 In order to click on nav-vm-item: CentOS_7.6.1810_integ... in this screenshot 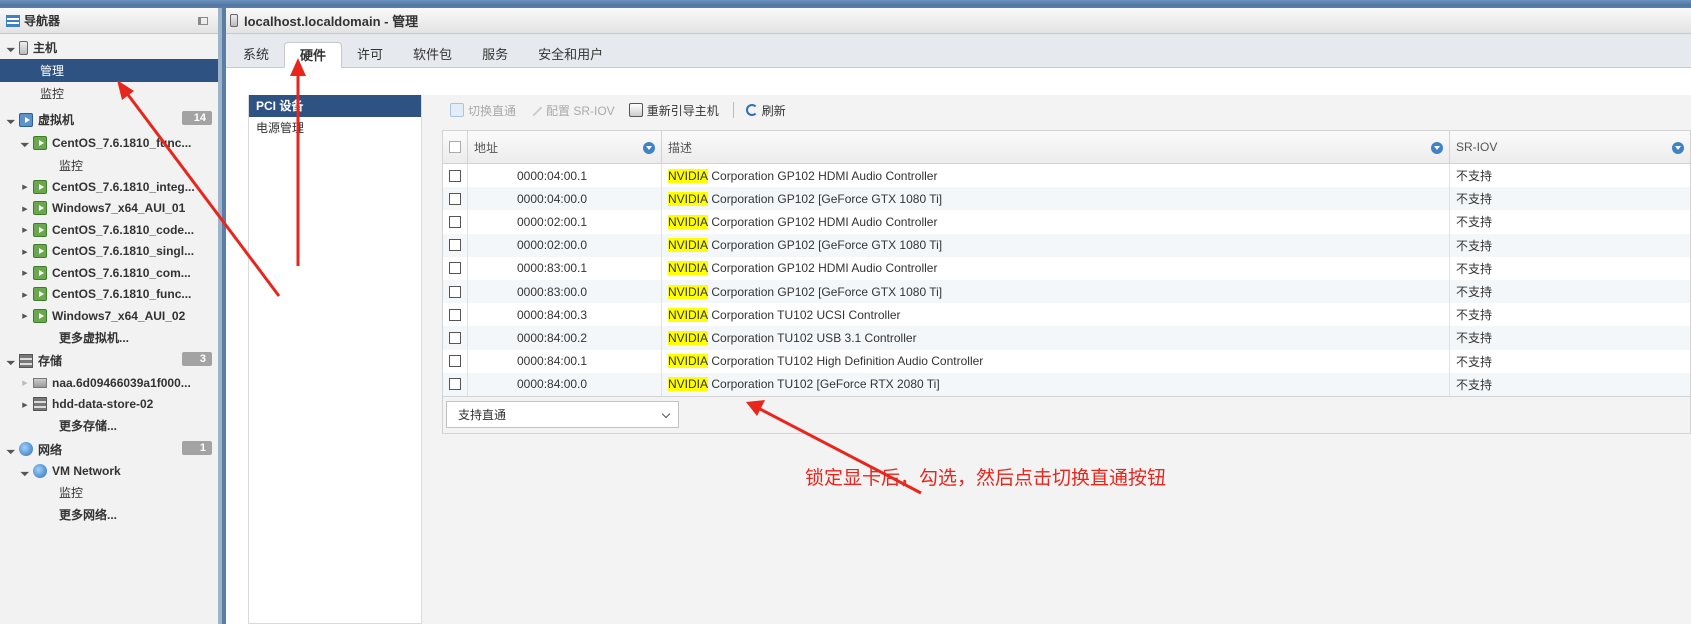, I will do `click(109, 187)`.